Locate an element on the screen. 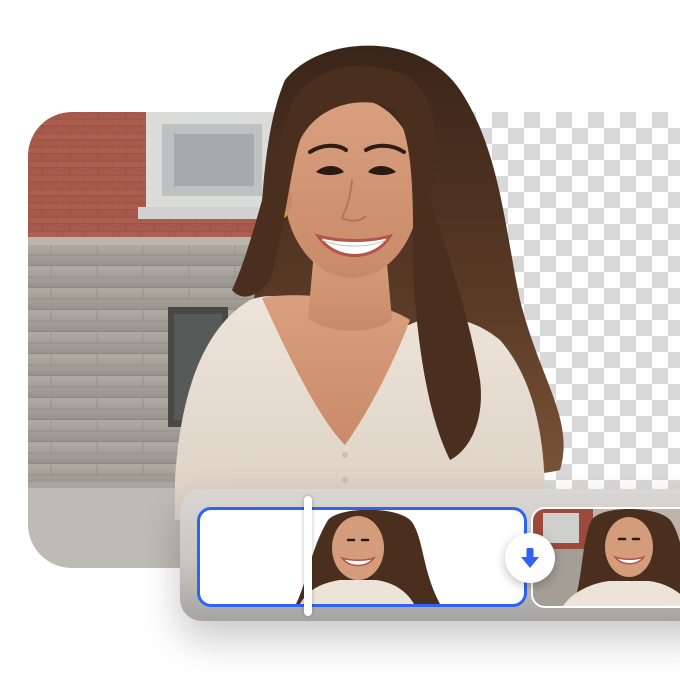  comparison-scrubber-handle is located at coordinates (308, 556).